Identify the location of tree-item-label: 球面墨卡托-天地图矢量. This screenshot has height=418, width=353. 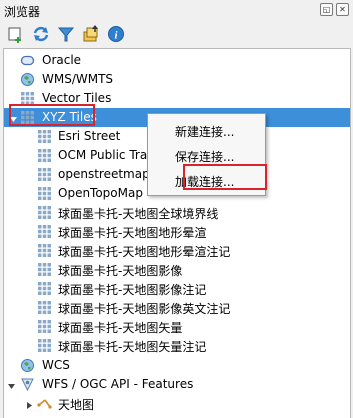
(120, 328).